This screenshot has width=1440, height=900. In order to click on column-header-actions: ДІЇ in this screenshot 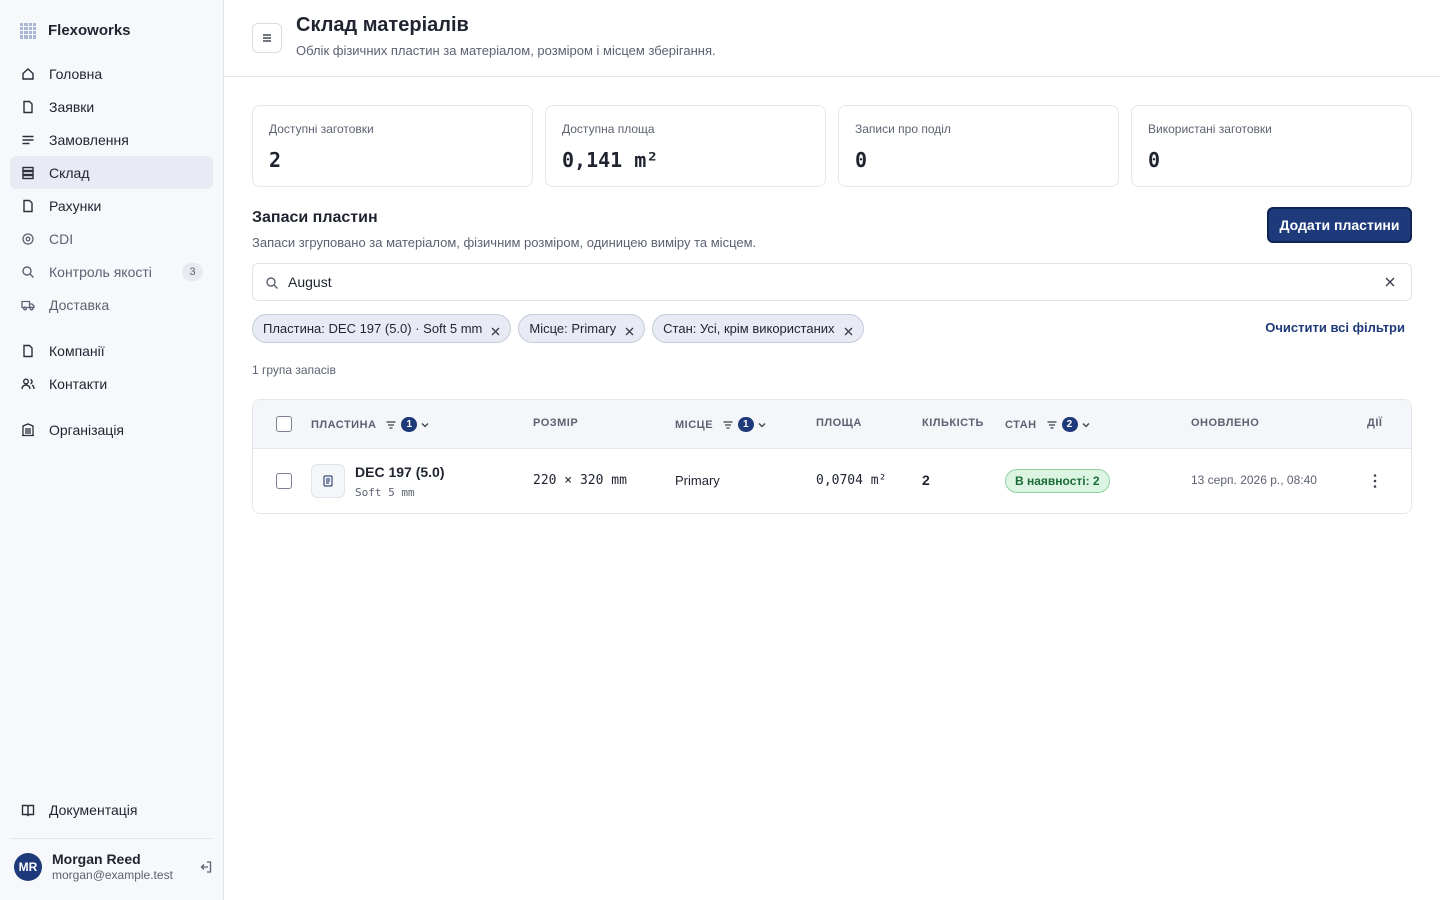, I will do `click(1374, 423)`.